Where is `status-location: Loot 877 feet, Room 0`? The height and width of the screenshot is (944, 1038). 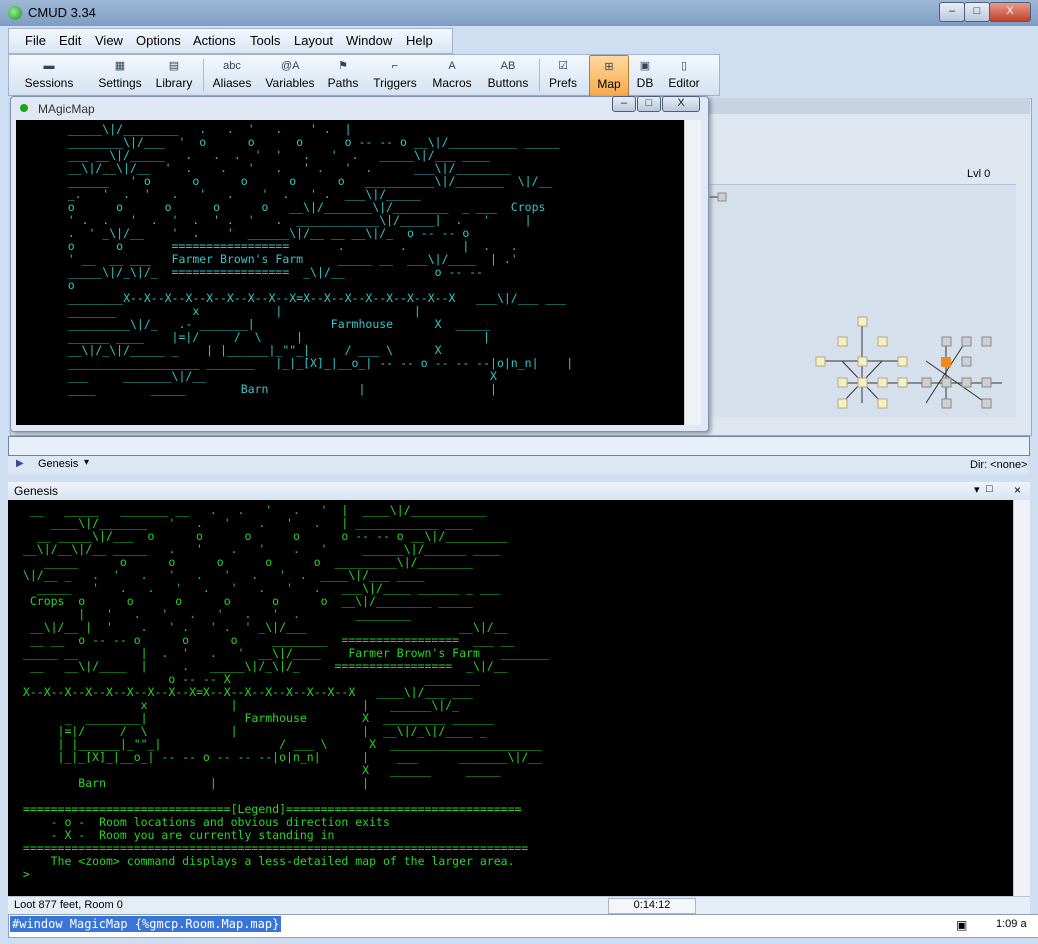
status-location: Loot 877 feet, Room 0 is located at coordinates (68, 905).